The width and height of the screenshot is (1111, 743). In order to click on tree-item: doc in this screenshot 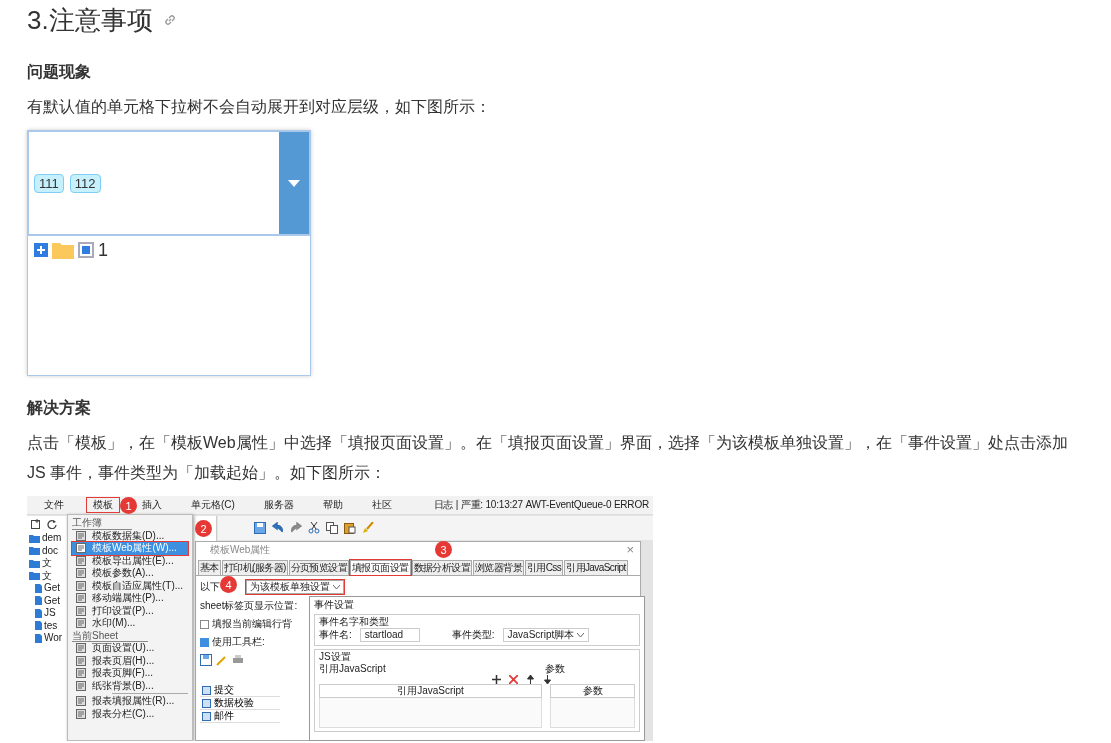, I will do `click(50, 550)`.